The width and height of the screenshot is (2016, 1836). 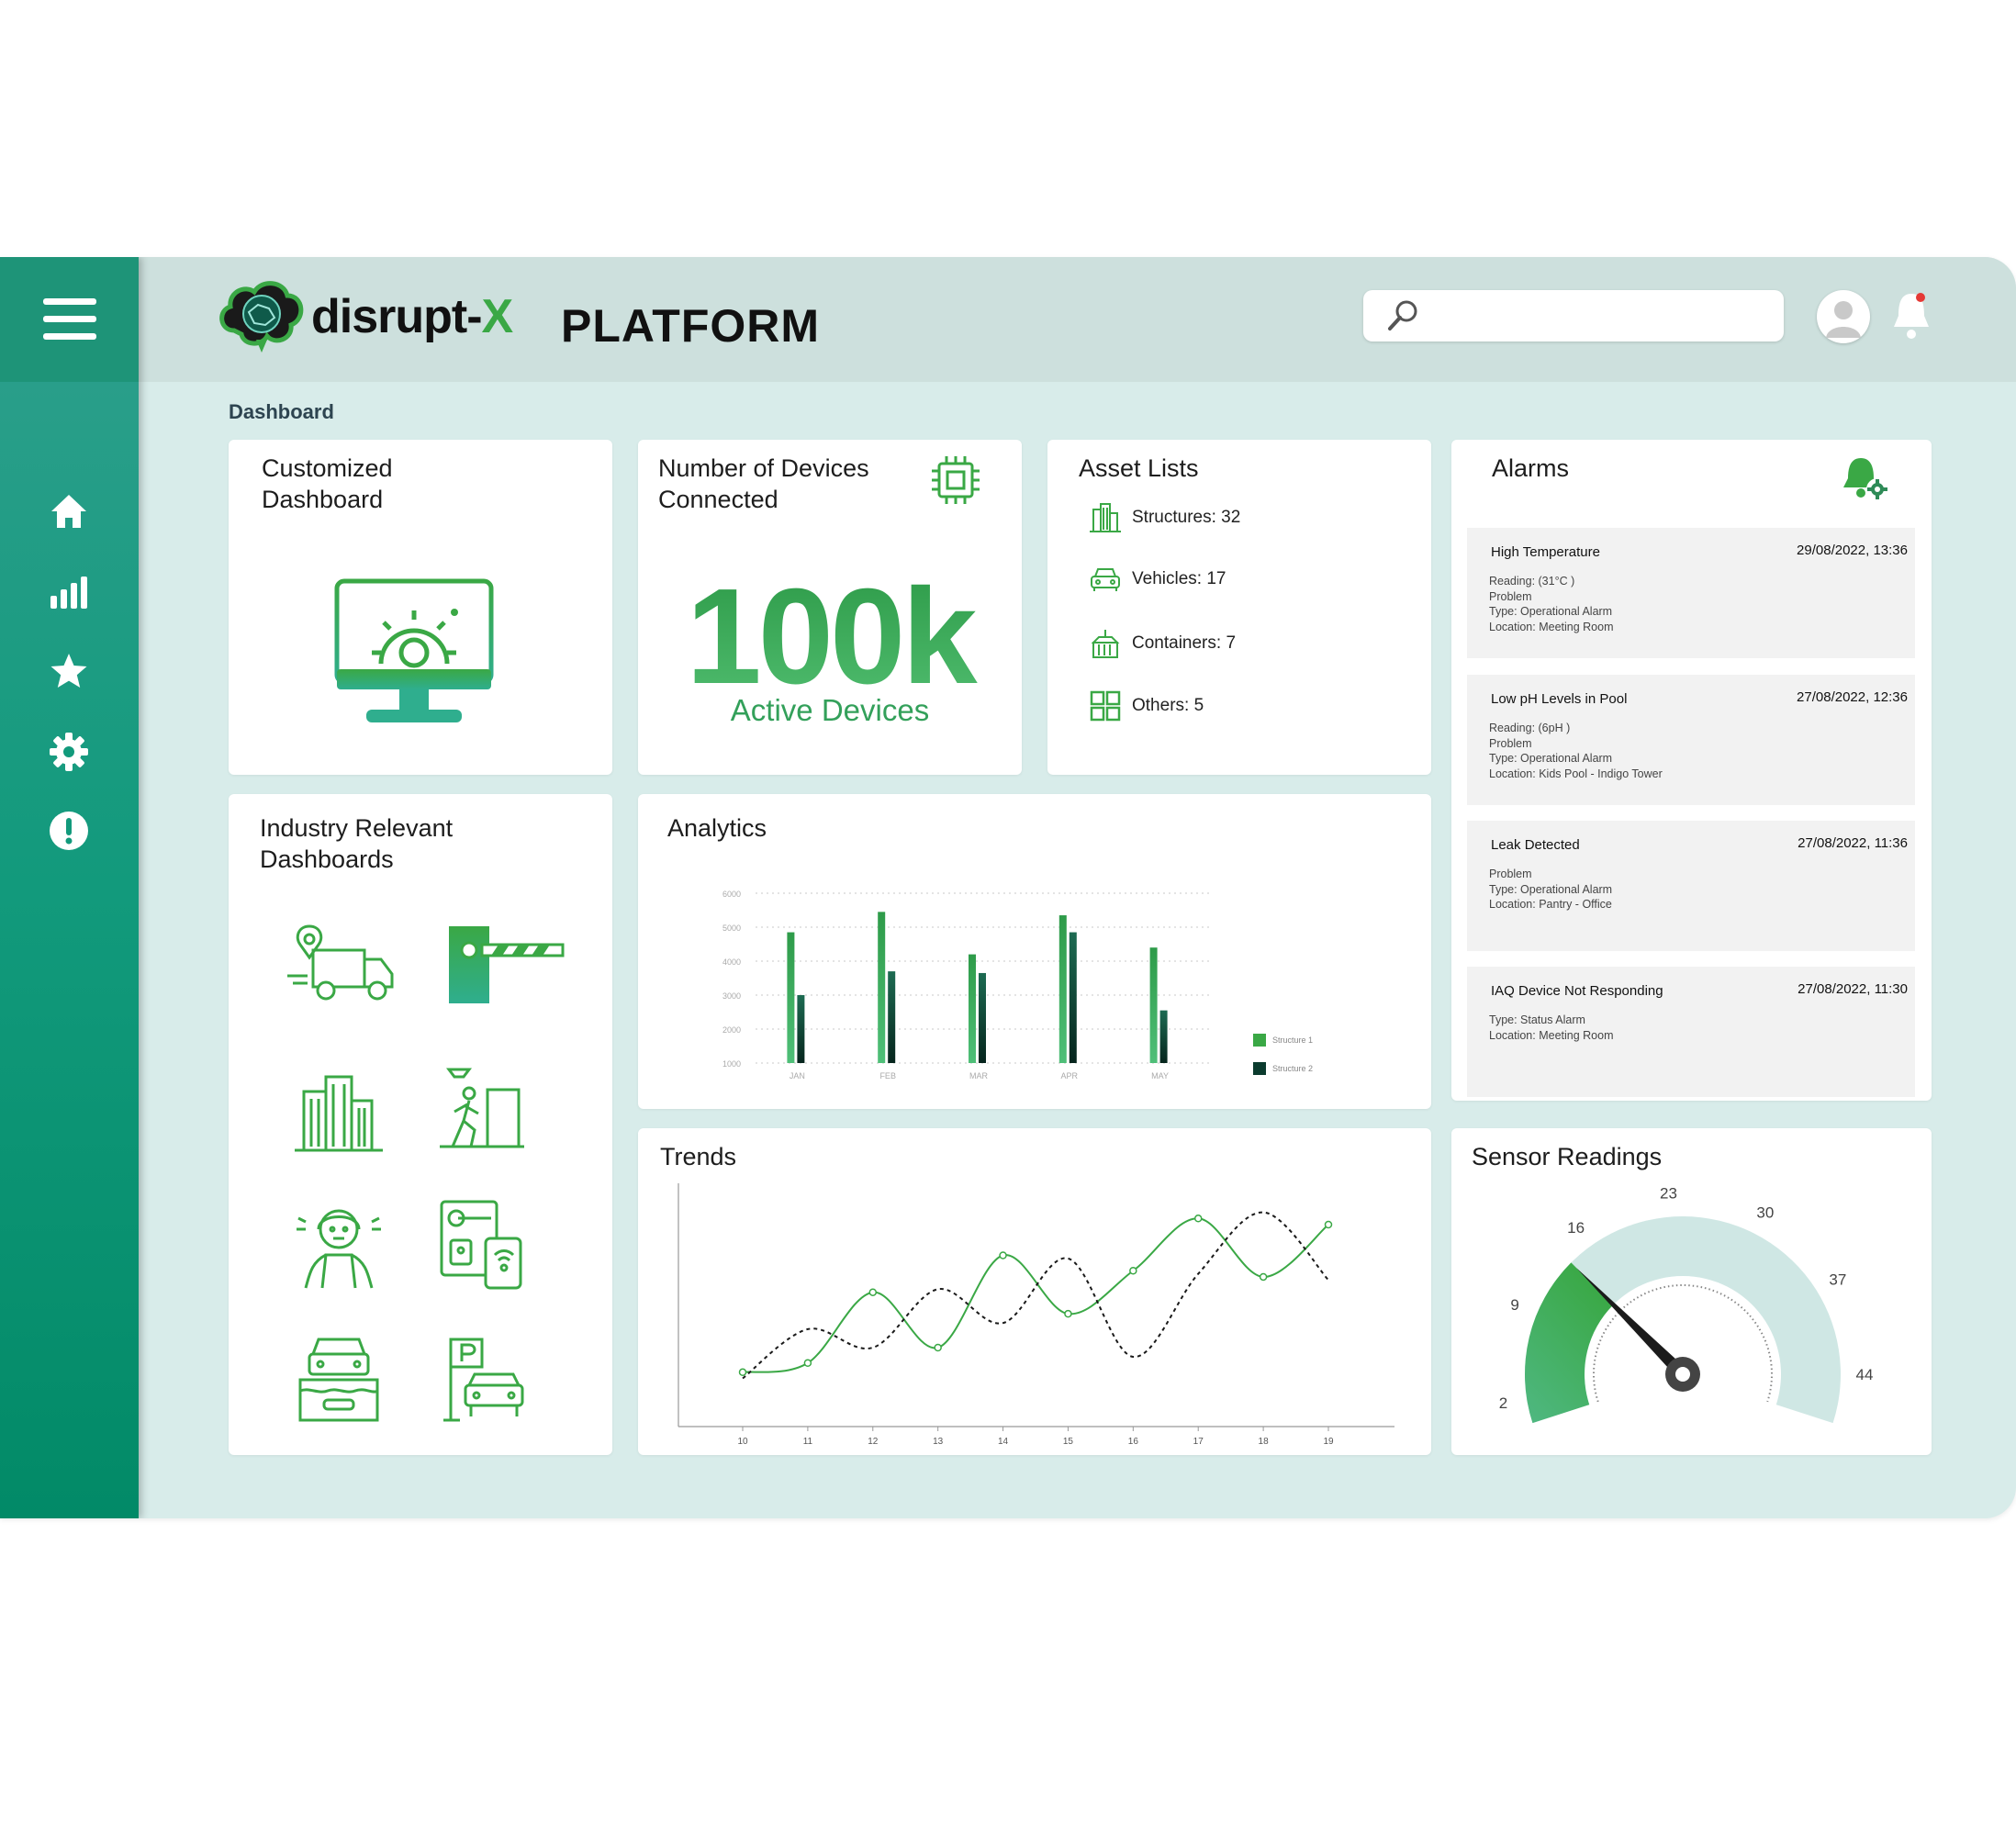 I want to click on trends-card: Trends 10 11 12 13 14 15 16 17 18 19, so click(x=1034, y=1291).